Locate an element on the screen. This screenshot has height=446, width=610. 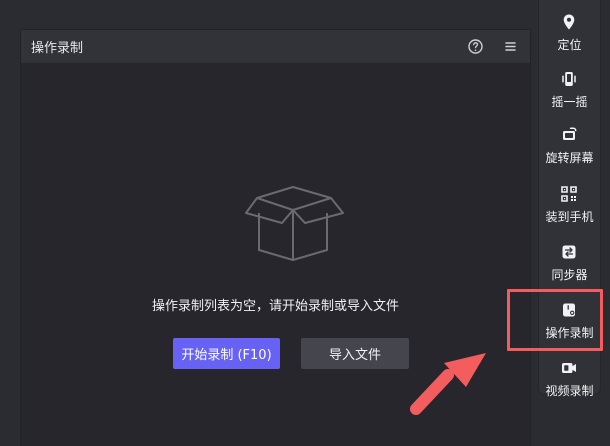
sync-icon is located at coordinates (569, 252).